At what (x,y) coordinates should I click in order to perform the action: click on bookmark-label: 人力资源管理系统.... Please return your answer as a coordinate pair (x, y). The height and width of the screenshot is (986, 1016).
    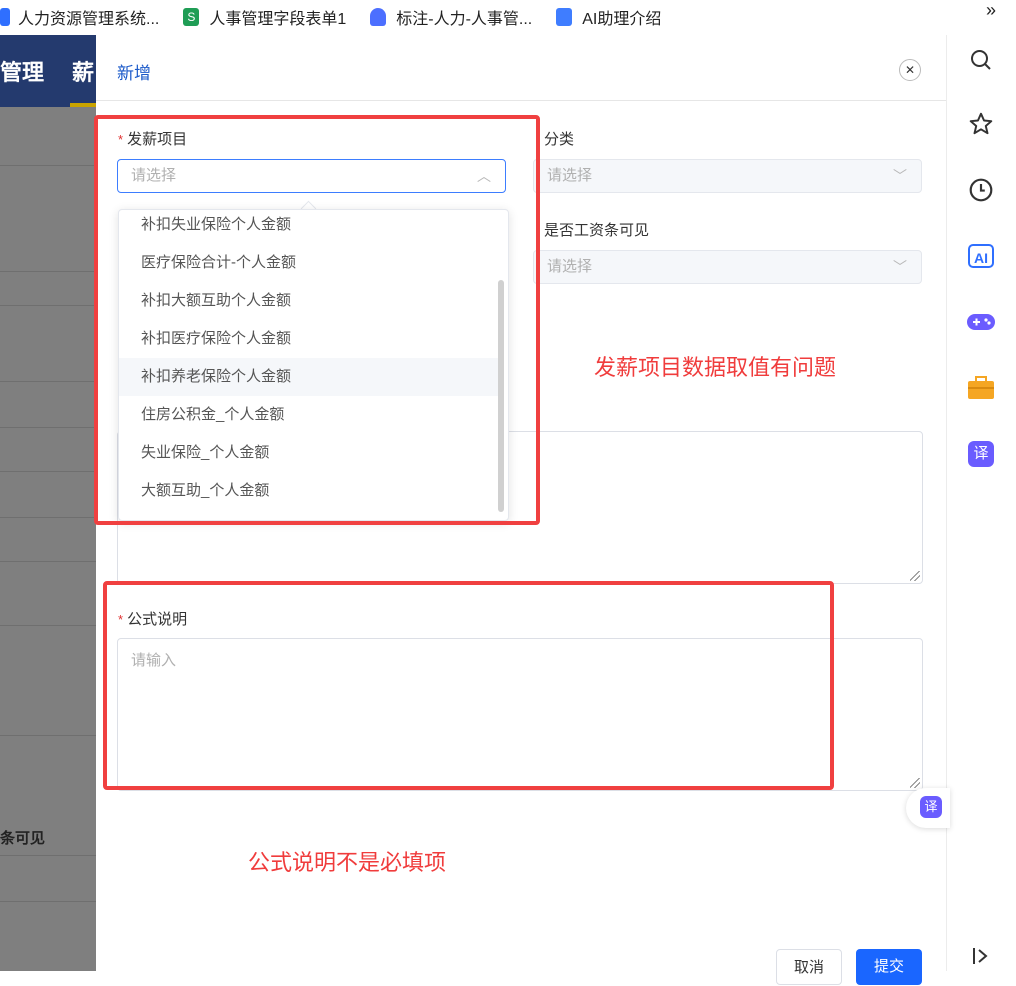
    Looking at the image, I should click on (89, 19).